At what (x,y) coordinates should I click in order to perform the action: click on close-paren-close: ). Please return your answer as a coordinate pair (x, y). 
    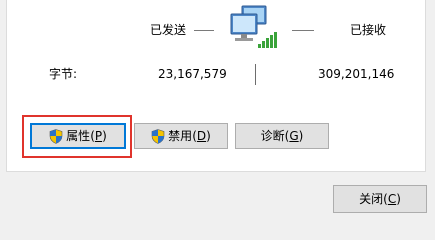
    Looking at the image, I should click on (398, 199).